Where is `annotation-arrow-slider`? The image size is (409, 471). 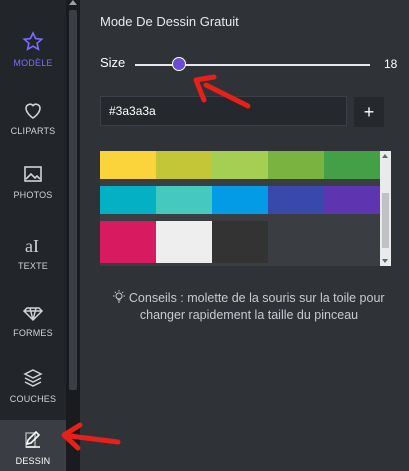 annotation-arrow-slider is located at coordinates (222, 91).